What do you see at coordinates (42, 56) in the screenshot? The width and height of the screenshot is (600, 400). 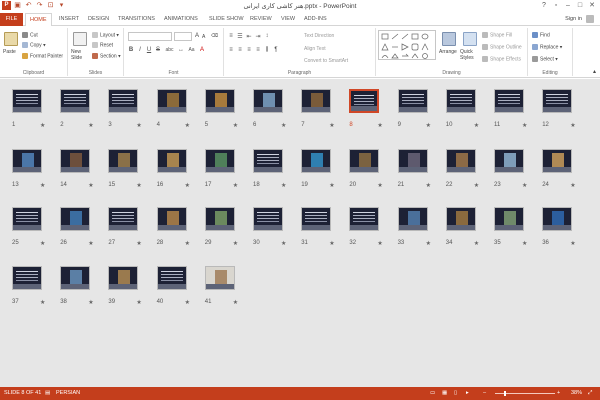 I see `format-painter-button: Format Painter` at bounding box center [42, 56].